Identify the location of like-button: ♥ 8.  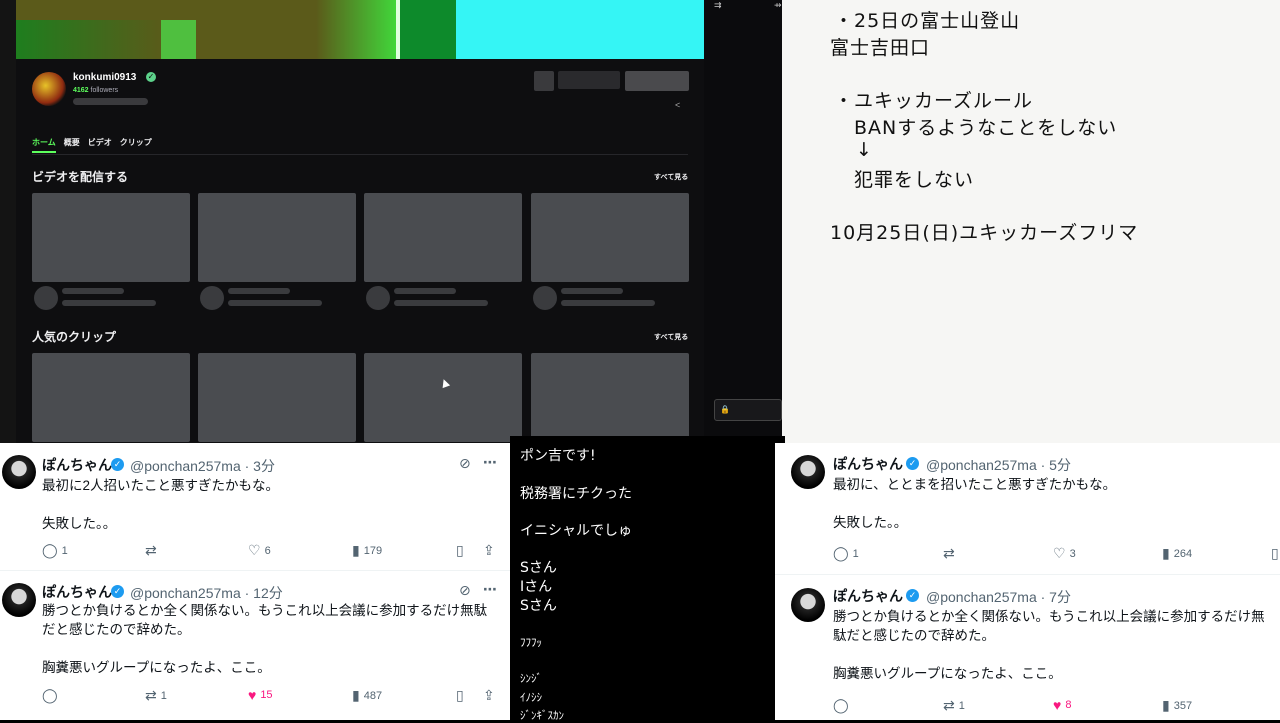
(1062, 705).